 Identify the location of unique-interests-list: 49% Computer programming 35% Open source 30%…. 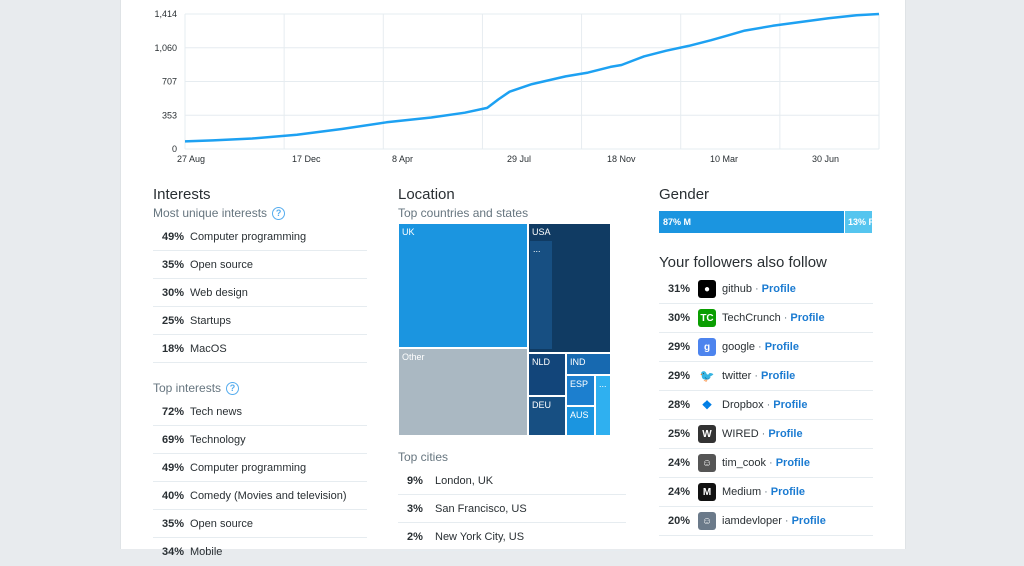
(260, 293).